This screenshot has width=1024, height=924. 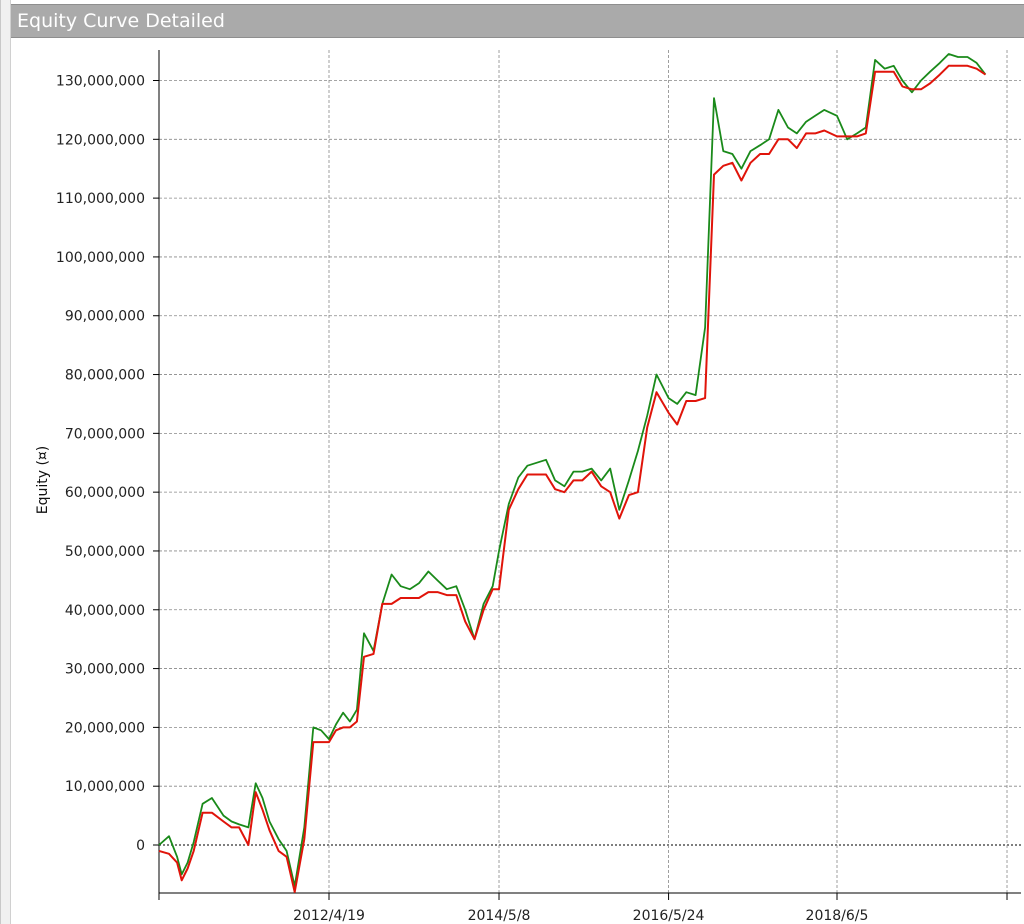 I want to click on y-tick-label: 70,000,000, so click(x=105, y=434).